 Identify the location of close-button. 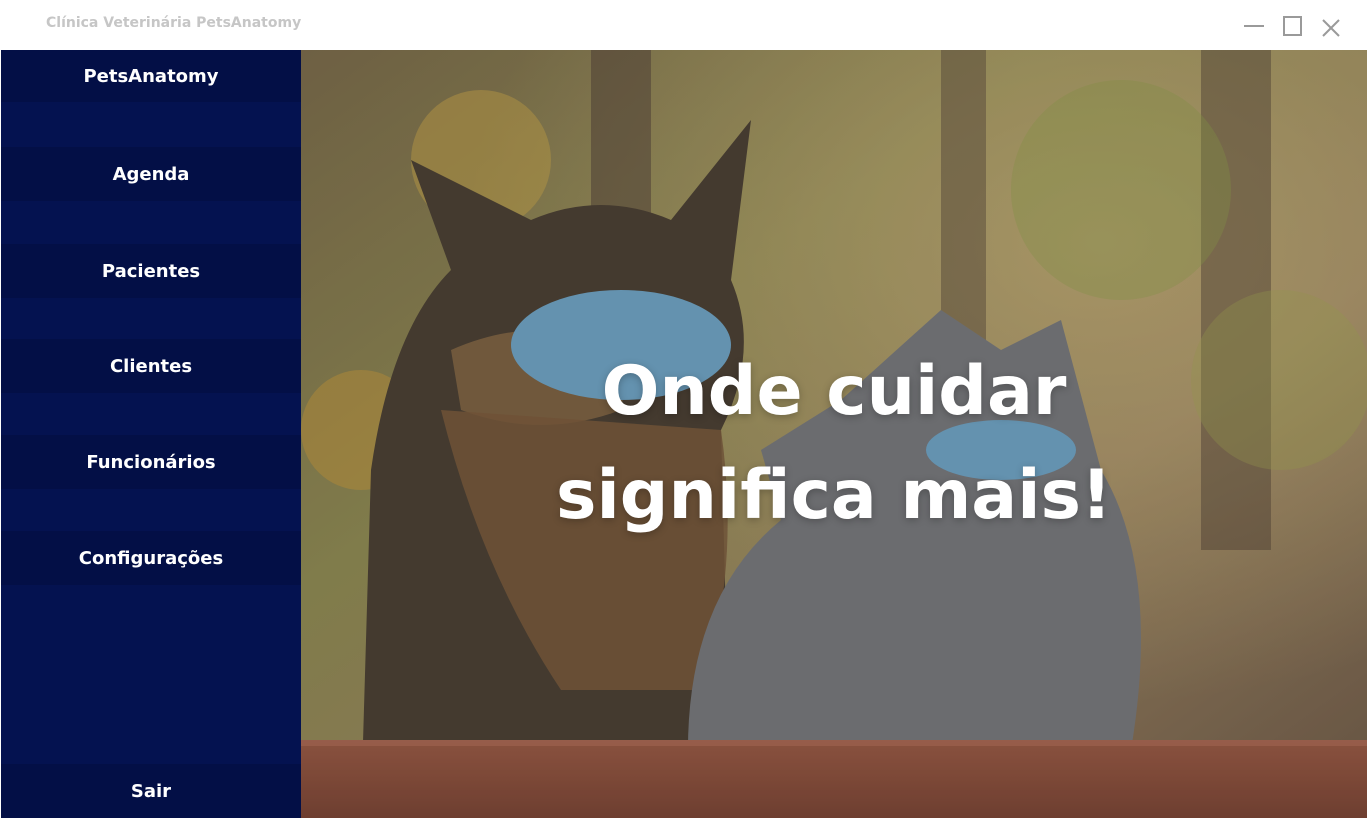
(1331, 26).